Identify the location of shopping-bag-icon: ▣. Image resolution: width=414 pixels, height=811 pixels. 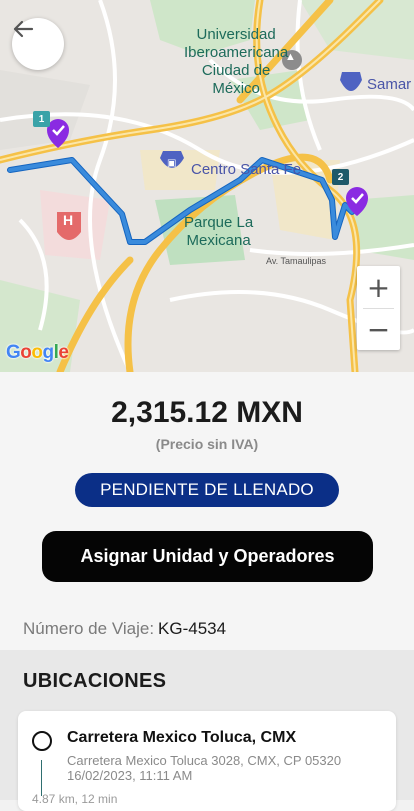
(172, 163).